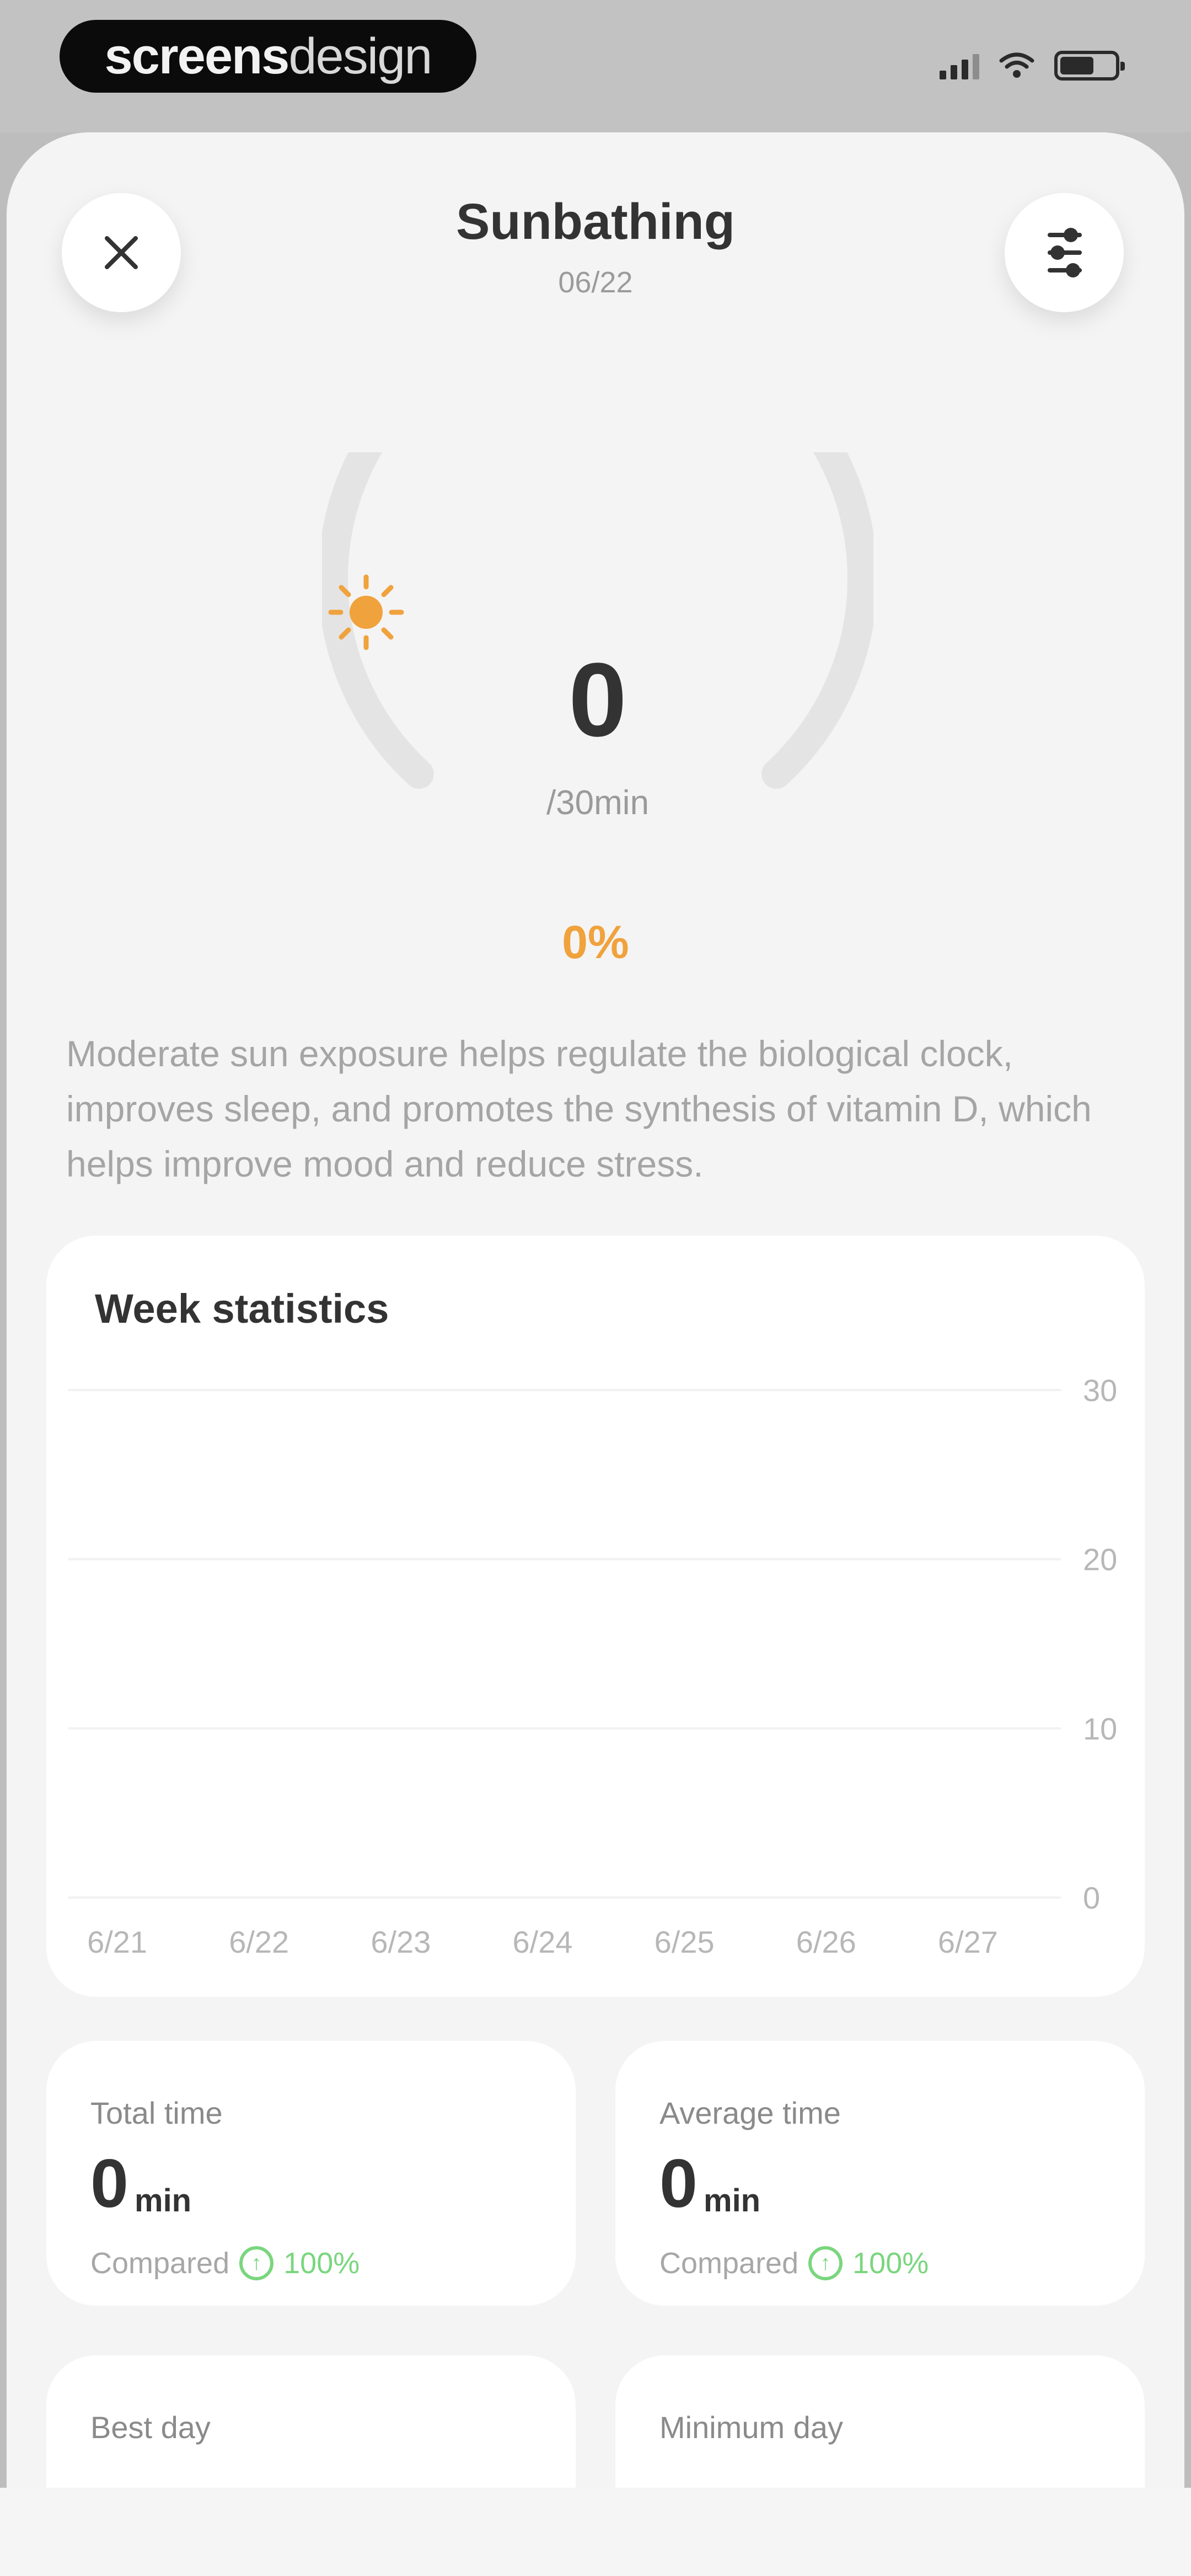 The width and height of the screenshot is (1191, 2576). Describe the element at coordinates (259, 1942) in the screenshot. I see `x-tick-label: 6/22` at that location.